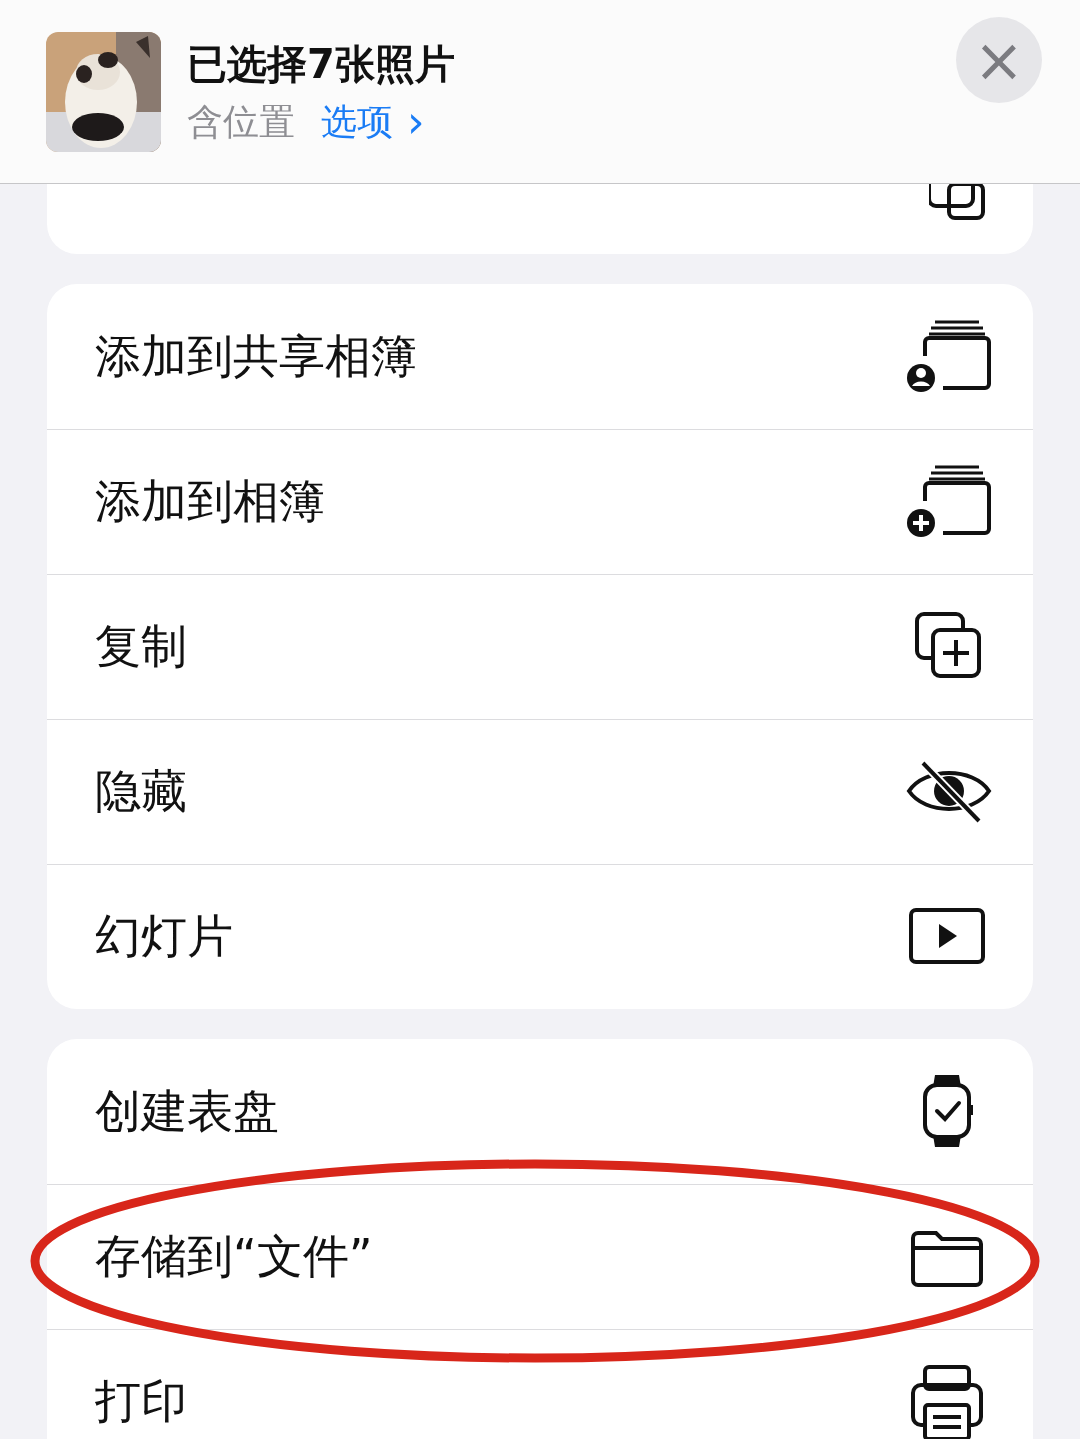 This screenshot has height=1439, width=1080. What do you see at coordinates (187, 1111) in the screenshot?
I see `action-label: 创建表盘` at bounding box center [187, 1111].